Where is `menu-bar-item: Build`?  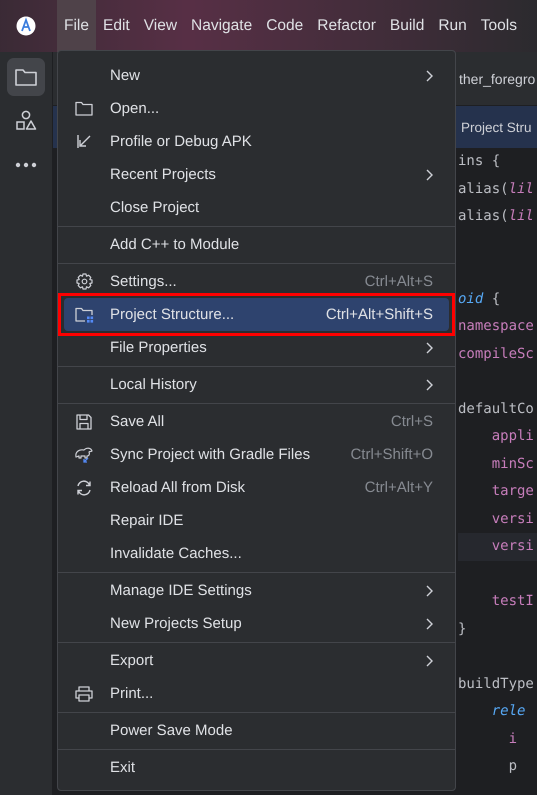 menu-bar-item: Build is located at coordinates (407, 26).